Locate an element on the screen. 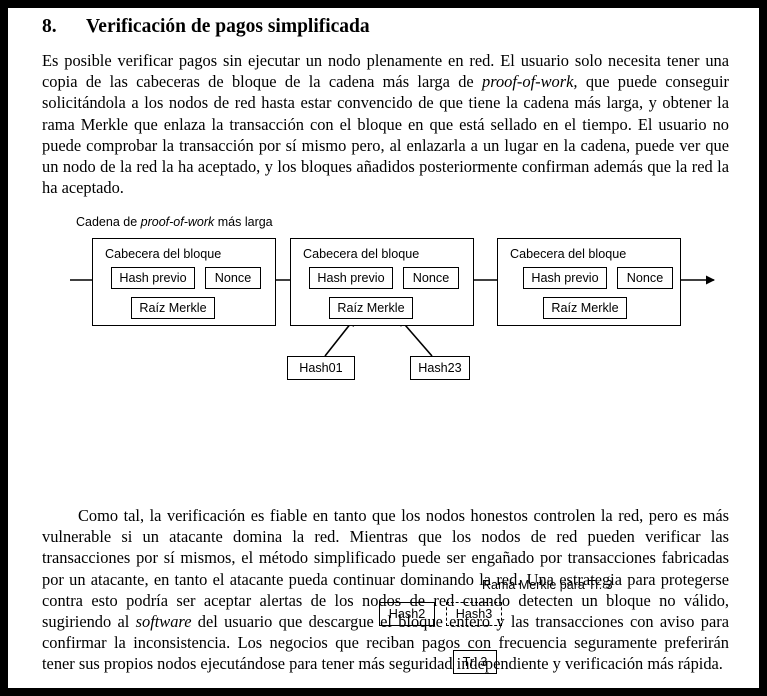 The image size is (767, 696). section-heading: 8. Verificación de pagos simplificada is located at coordinates (382, 27).